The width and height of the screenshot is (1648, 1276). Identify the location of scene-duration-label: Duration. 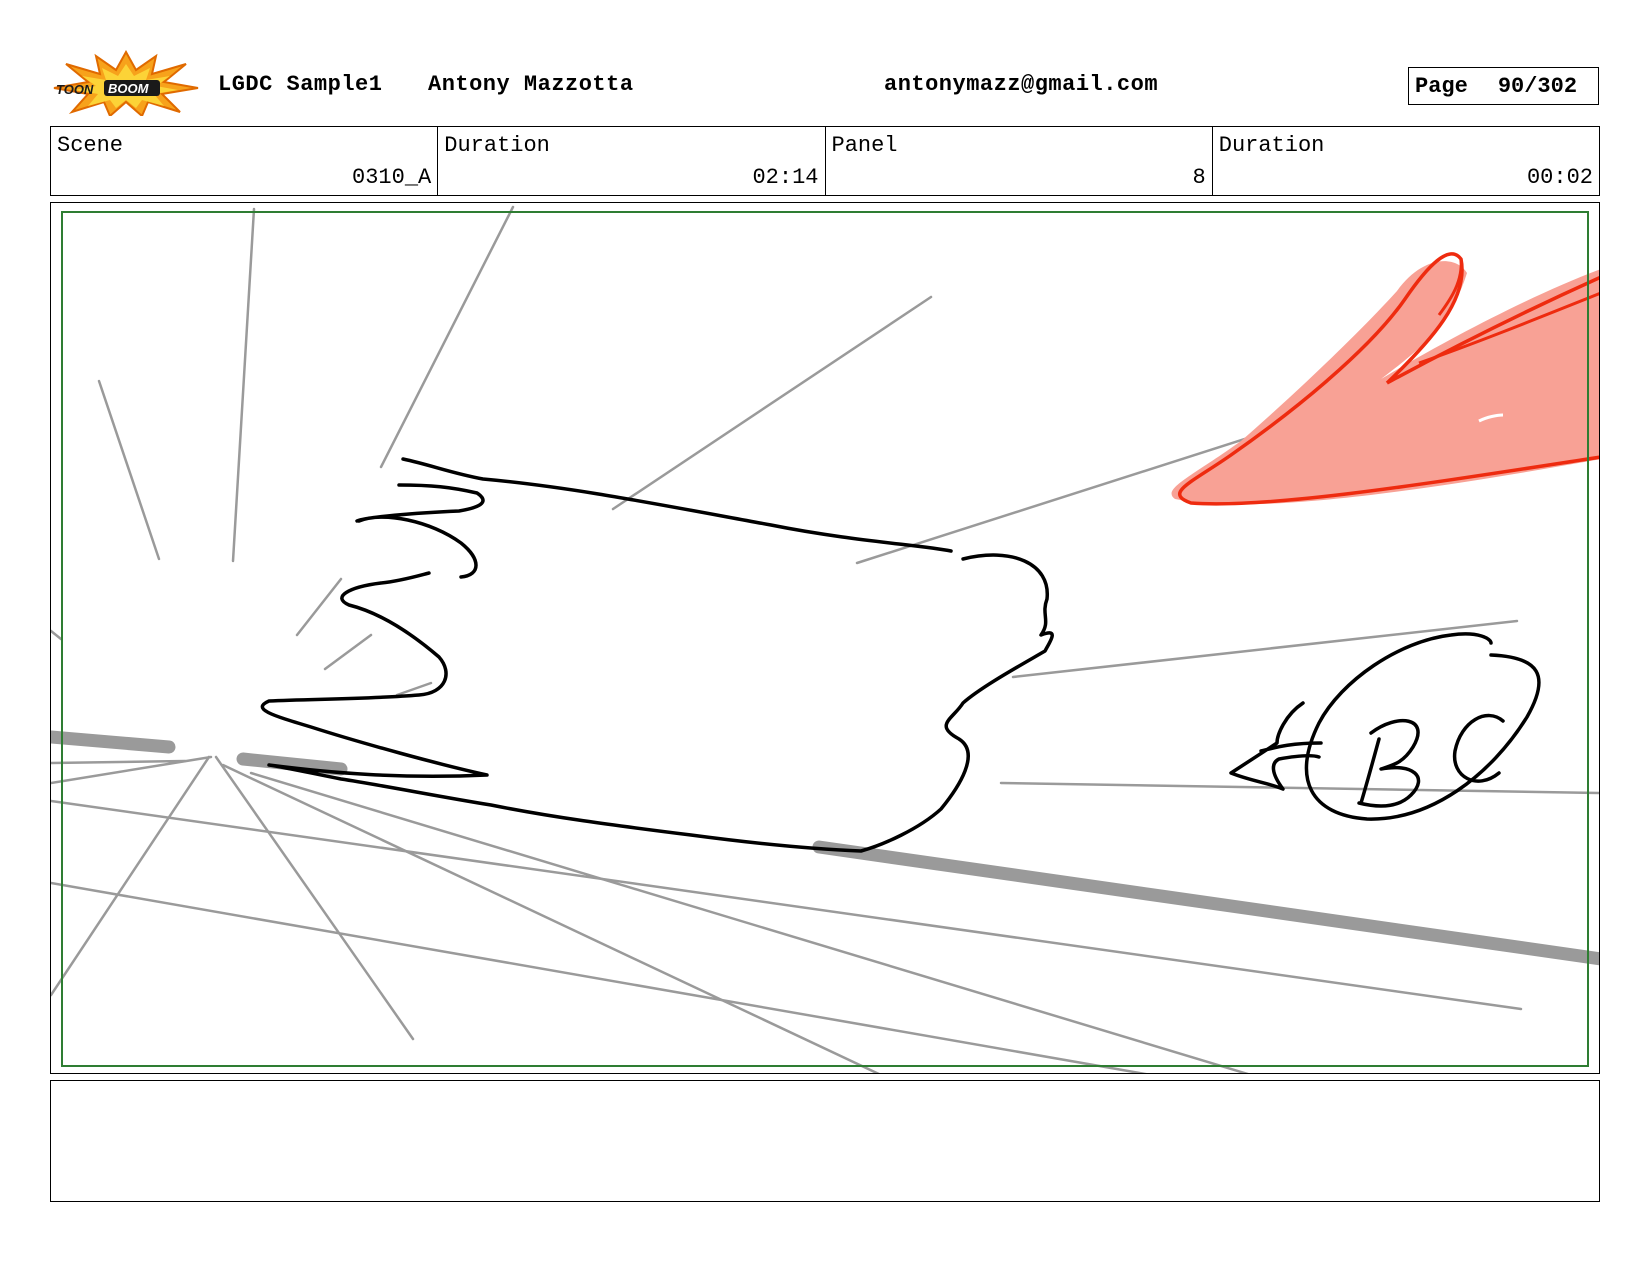
(497, 145).